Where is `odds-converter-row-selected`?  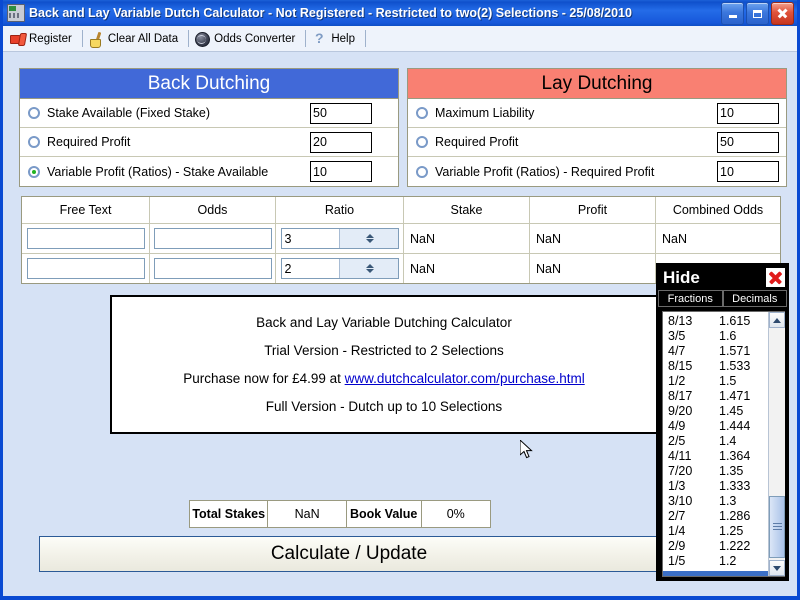 odds-converter-row-selected is located at coordinates (715, 573).